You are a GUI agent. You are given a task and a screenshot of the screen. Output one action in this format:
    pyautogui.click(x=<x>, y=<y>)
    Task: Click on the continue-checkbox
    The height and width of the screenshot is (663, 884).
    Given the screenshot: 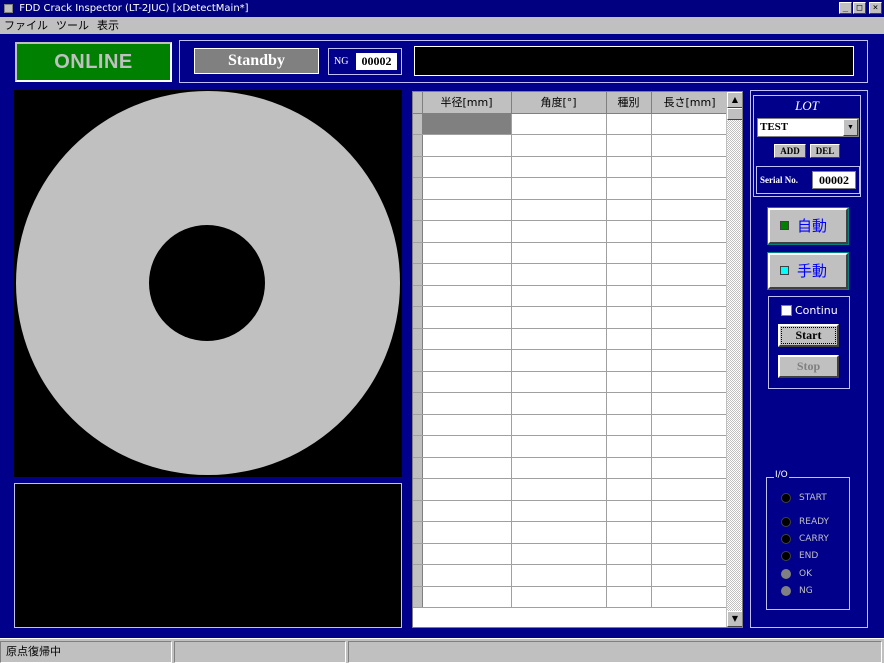 What is the action you would take?
    pyautogui.click(x=786, y=310)
    